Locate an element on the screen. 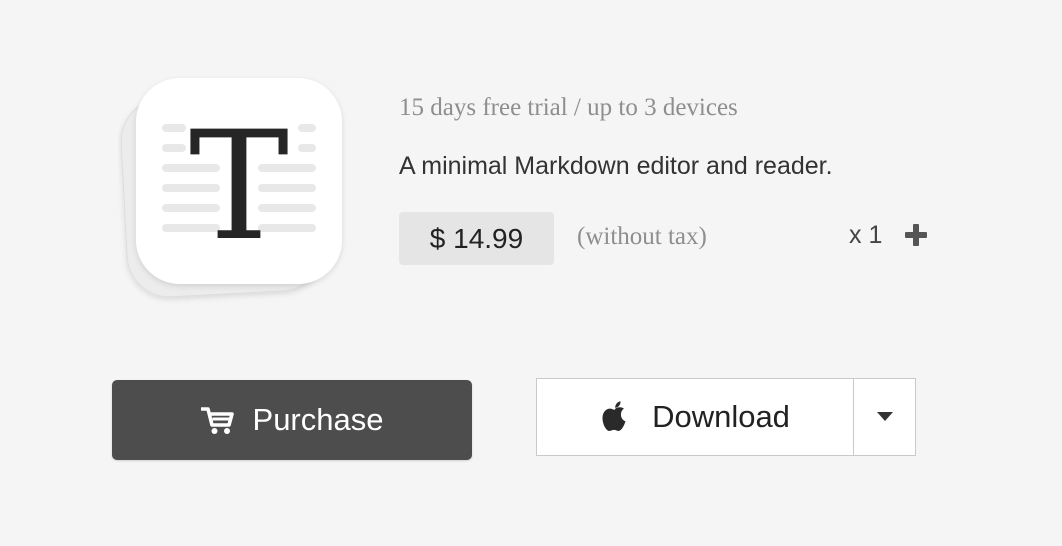 Image resolution: width=1062 pixels, height=546 pixels. price-badge: $ 14.99 is located at coordinates (476, 238).